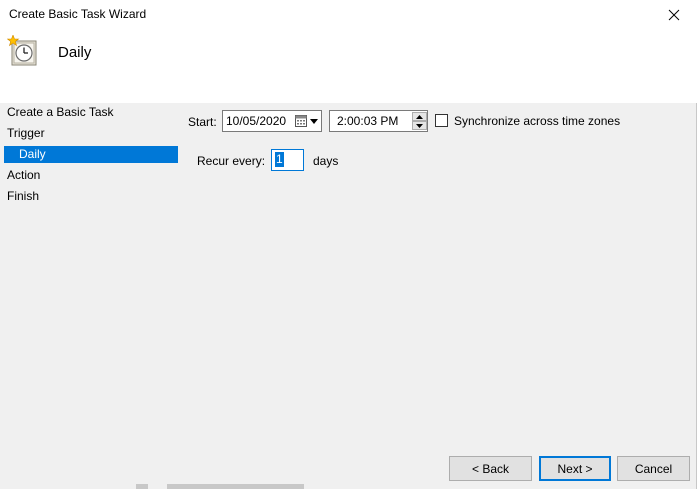  I want to click on arrow-down-icon, so click(419, 125).